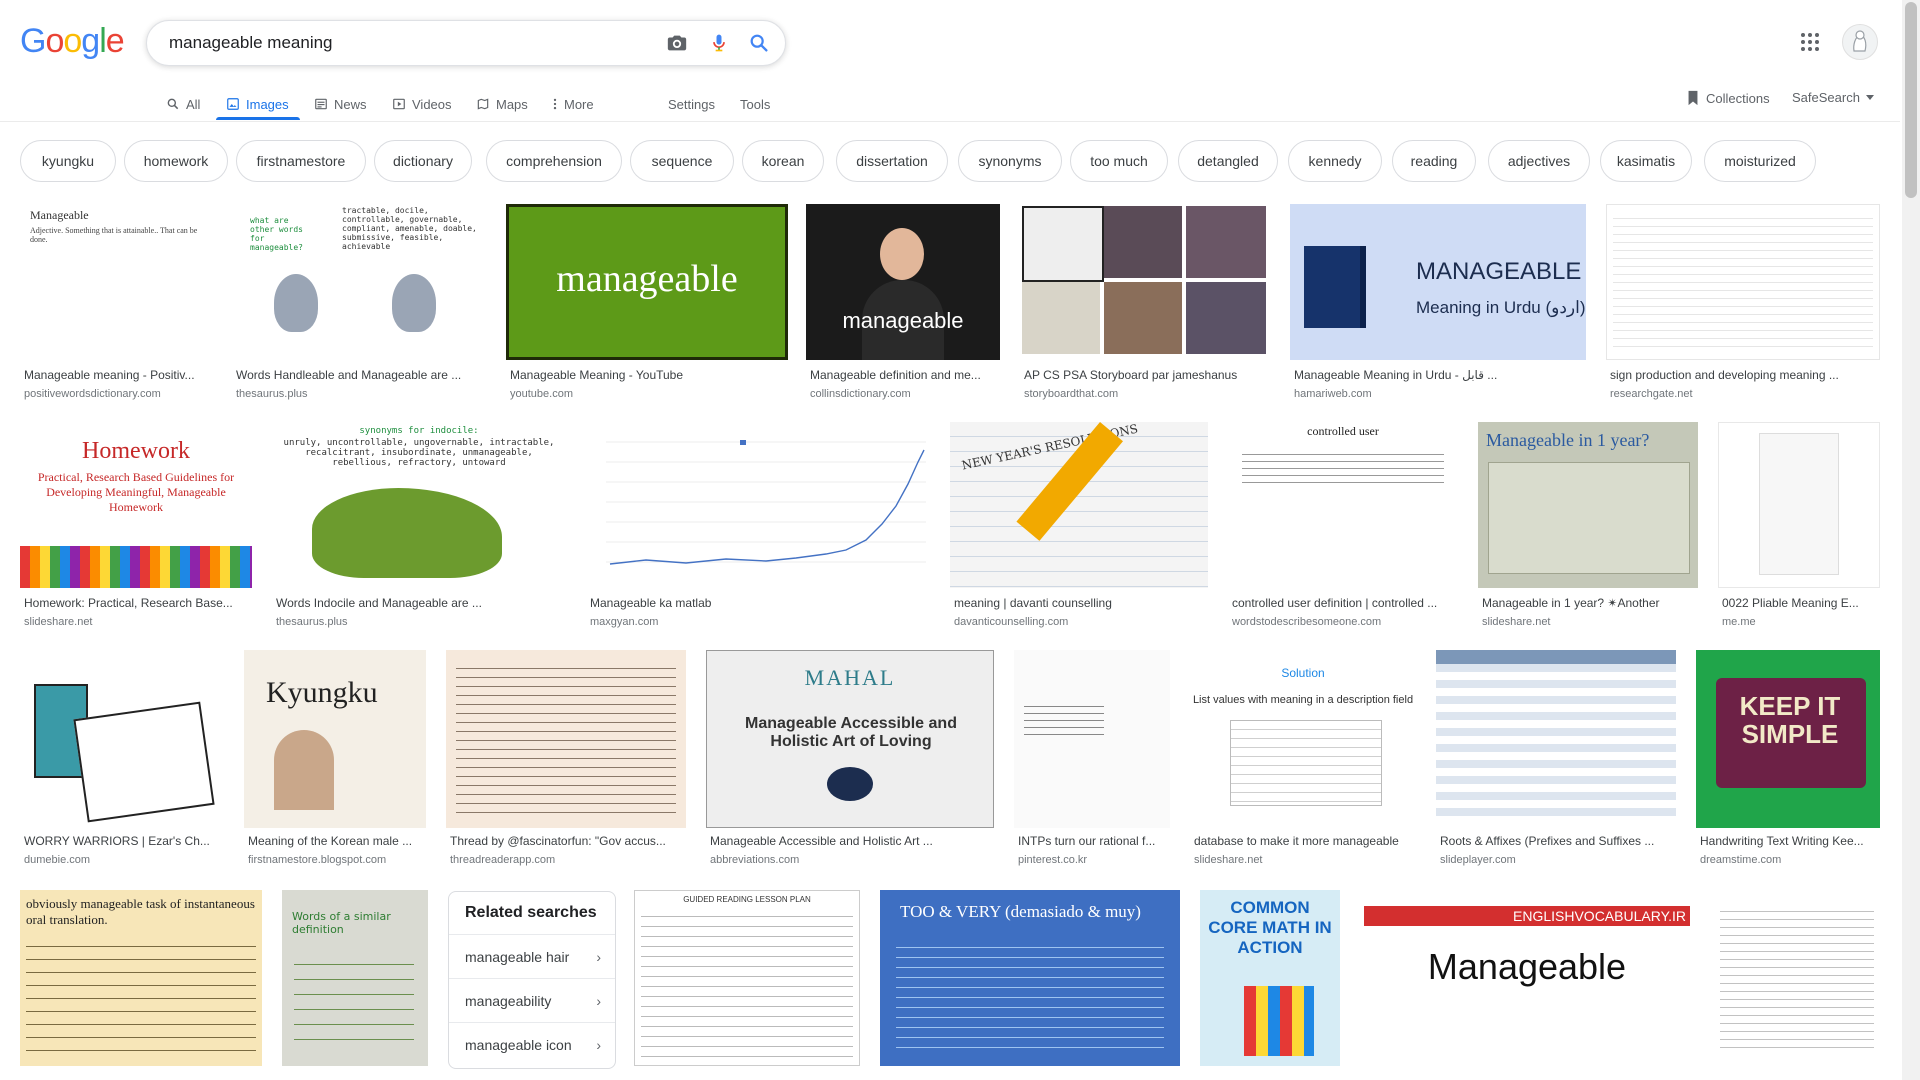 This screenshot has height=1080, width=1920. What do you see at coordinates (1131, 375) in the screenshot?
I see `result-title: AP CS PSA Storyboard par jameshanus` at bounding box center [1131, 375].